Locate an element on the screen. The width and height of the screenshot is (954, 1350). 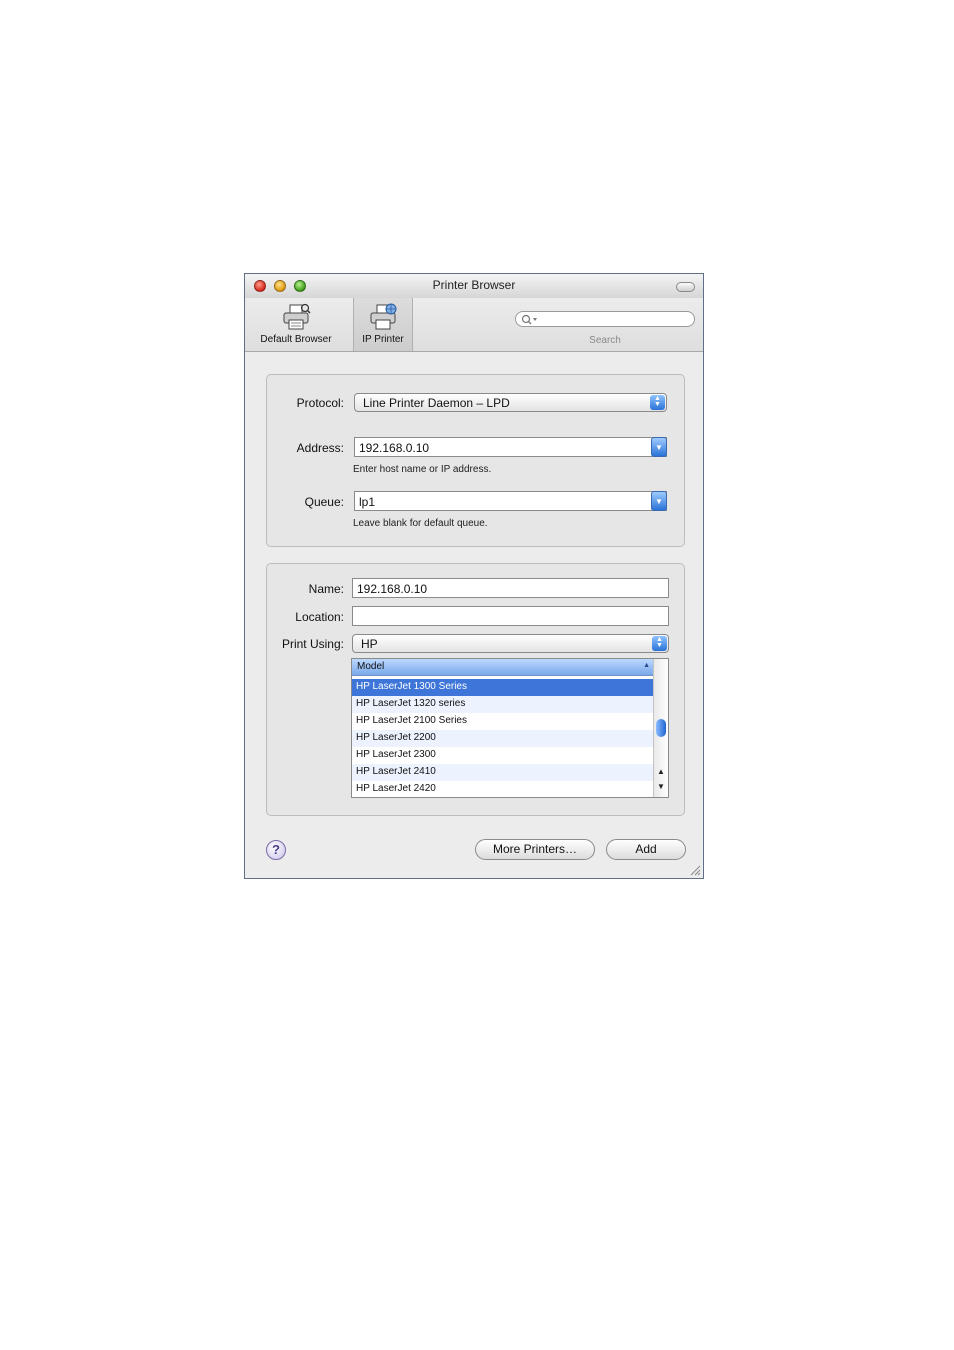
model-header-label: Model is located at coordinates (371, 666).